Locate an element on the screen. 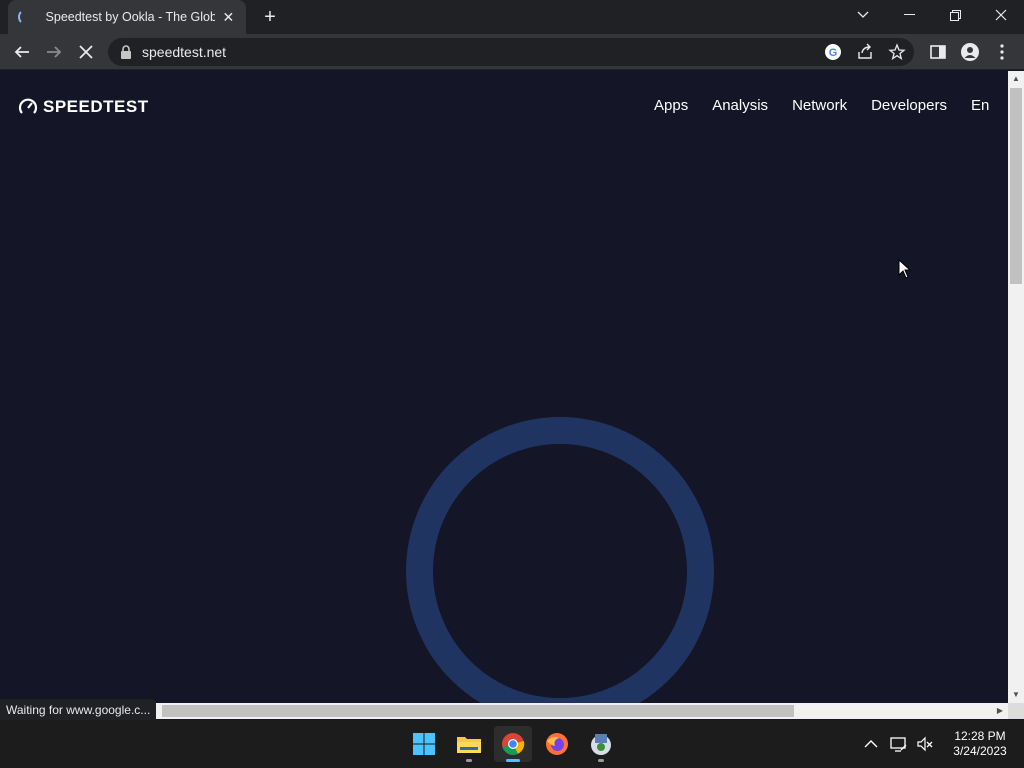 Image resolution: width=1024 pixels, height=768 pixels. folder-icon is located at coordinates (469, 745).